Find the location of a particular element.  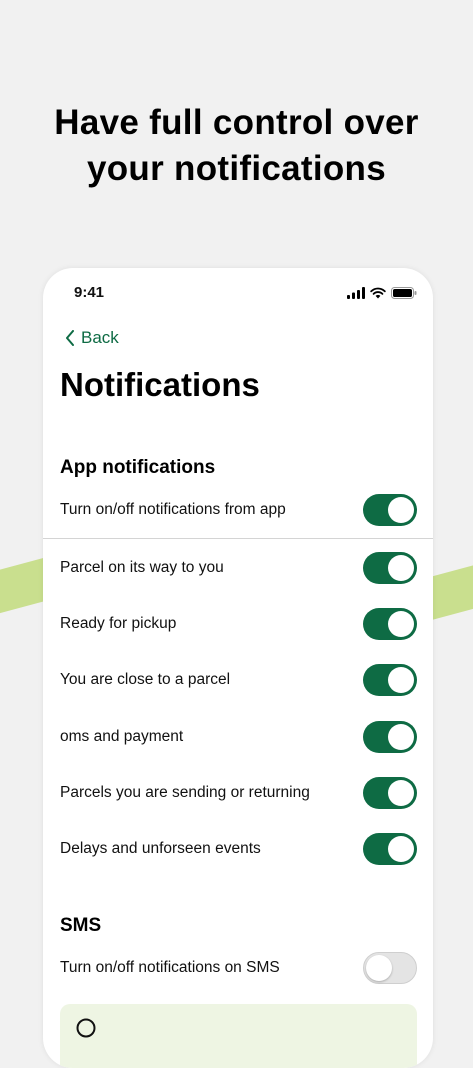

back-button: Back is located at coordinates (92, 338).